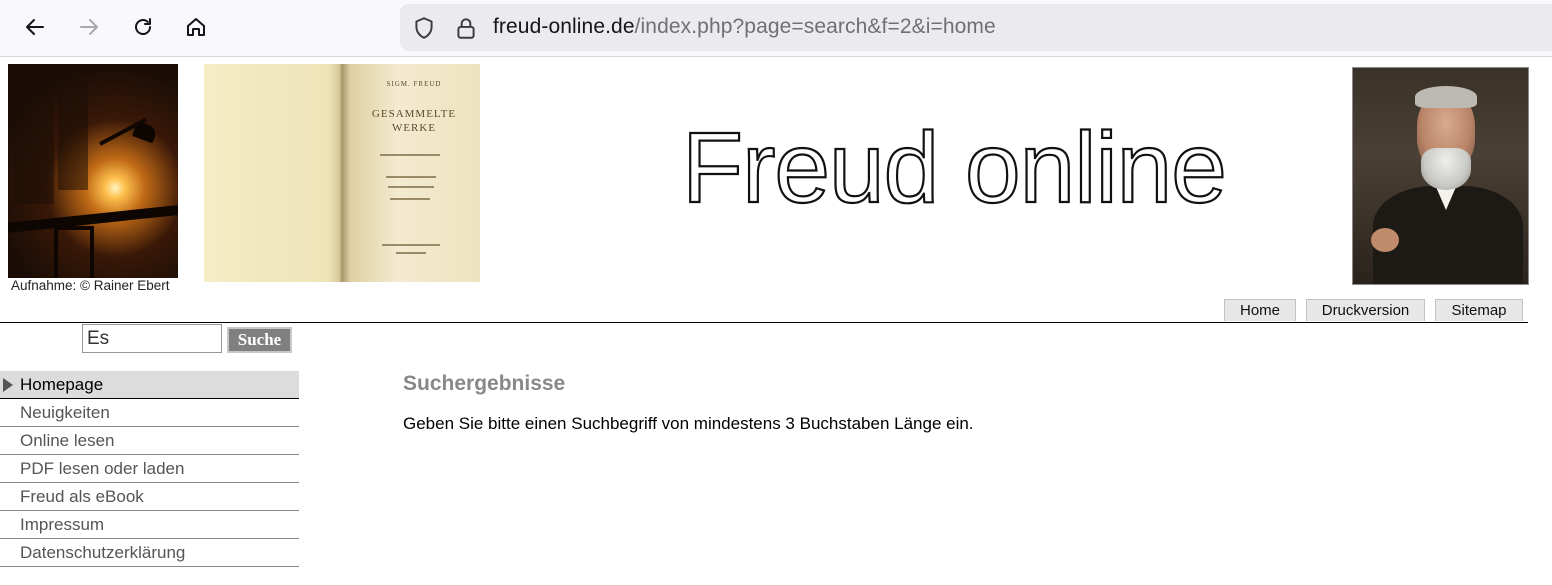 The height and width of the screenshot is (585, 1552). I want to click on book-photo: SIGM. FREUD GESAMMELTE WERKE, so click(342, 173).